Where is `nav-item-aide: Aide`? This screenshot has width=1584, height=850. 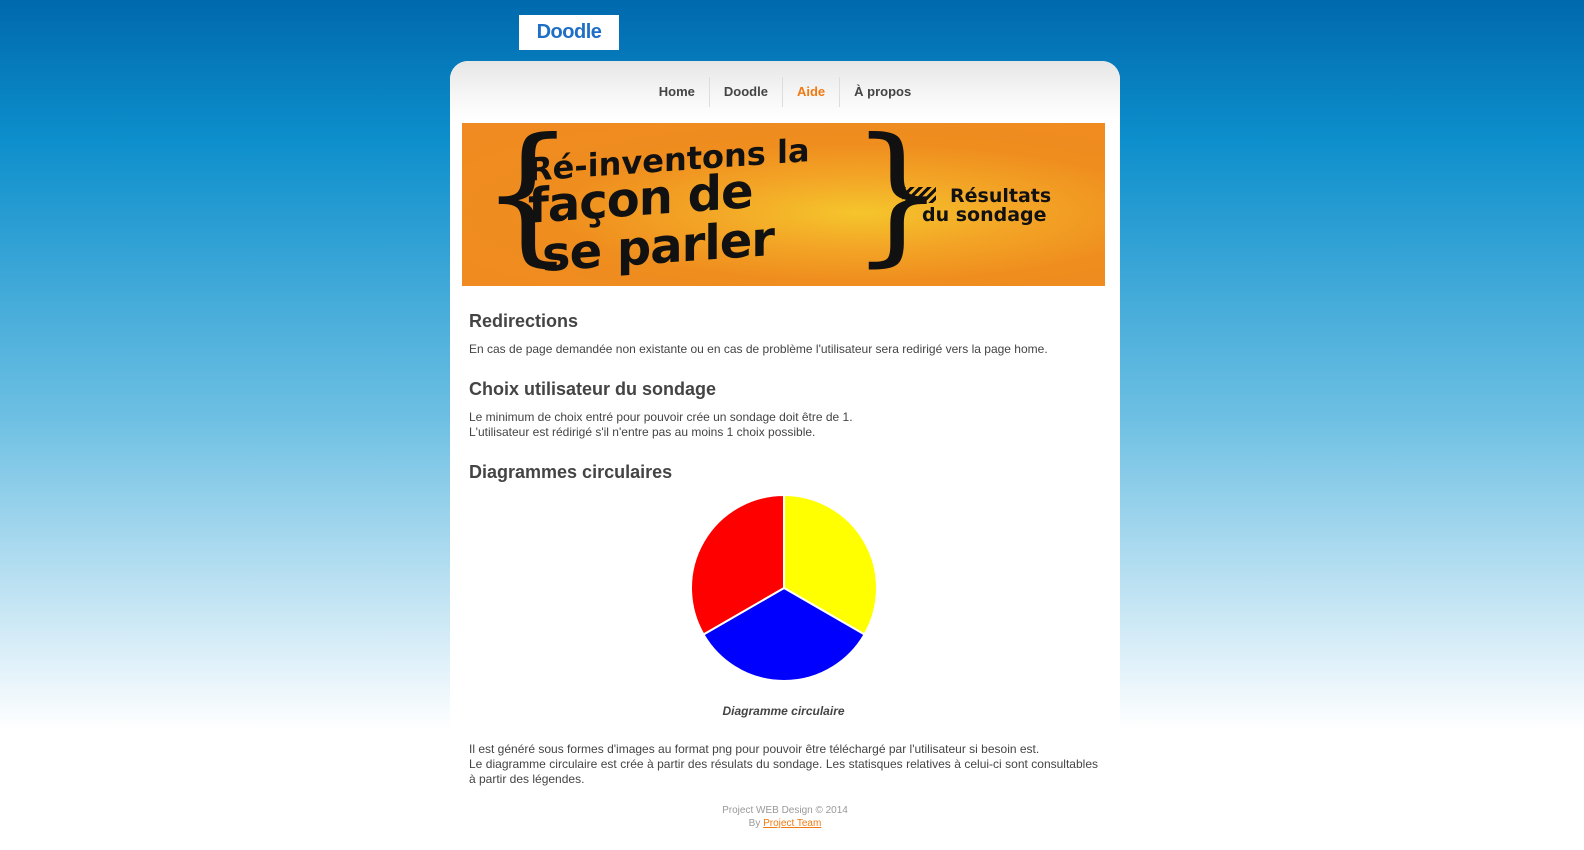 nav-item-aide: Aide is located at coordinates (812, 92).